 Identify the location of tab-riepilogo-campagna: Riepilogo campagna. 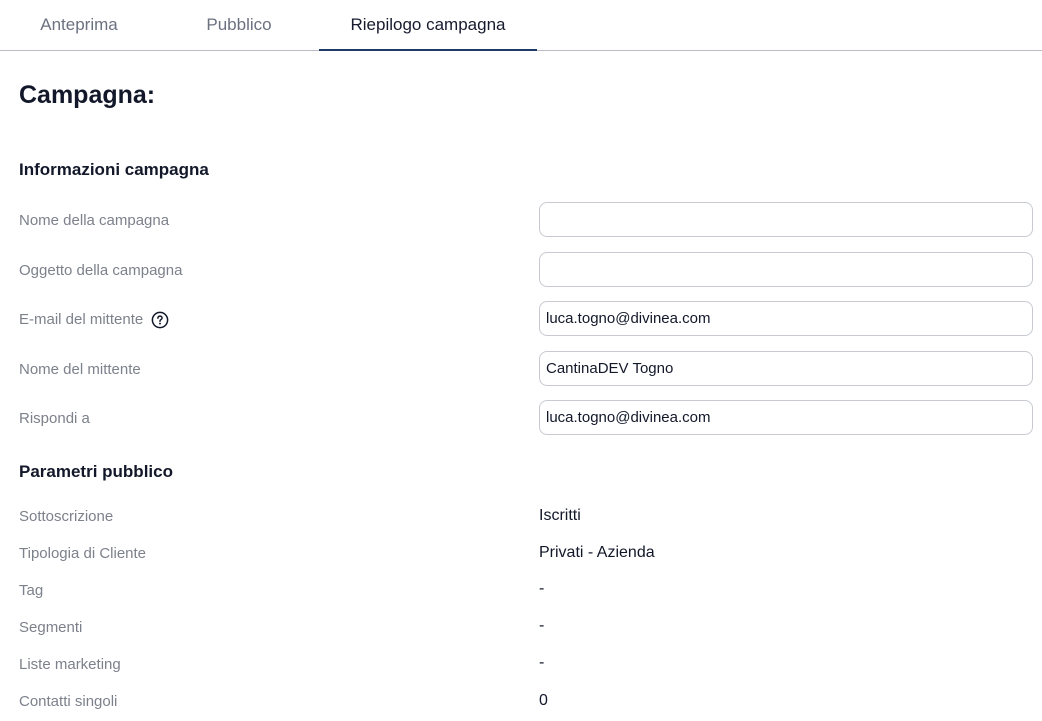
(428, 25).